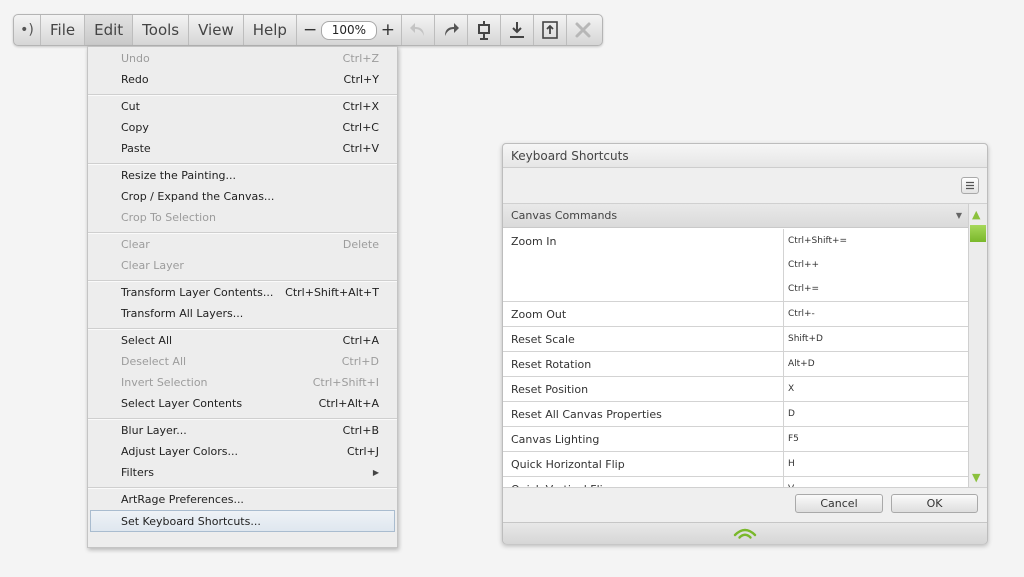  I want to click on dialog-button-bar: Cancel OK, so click(745, 505).